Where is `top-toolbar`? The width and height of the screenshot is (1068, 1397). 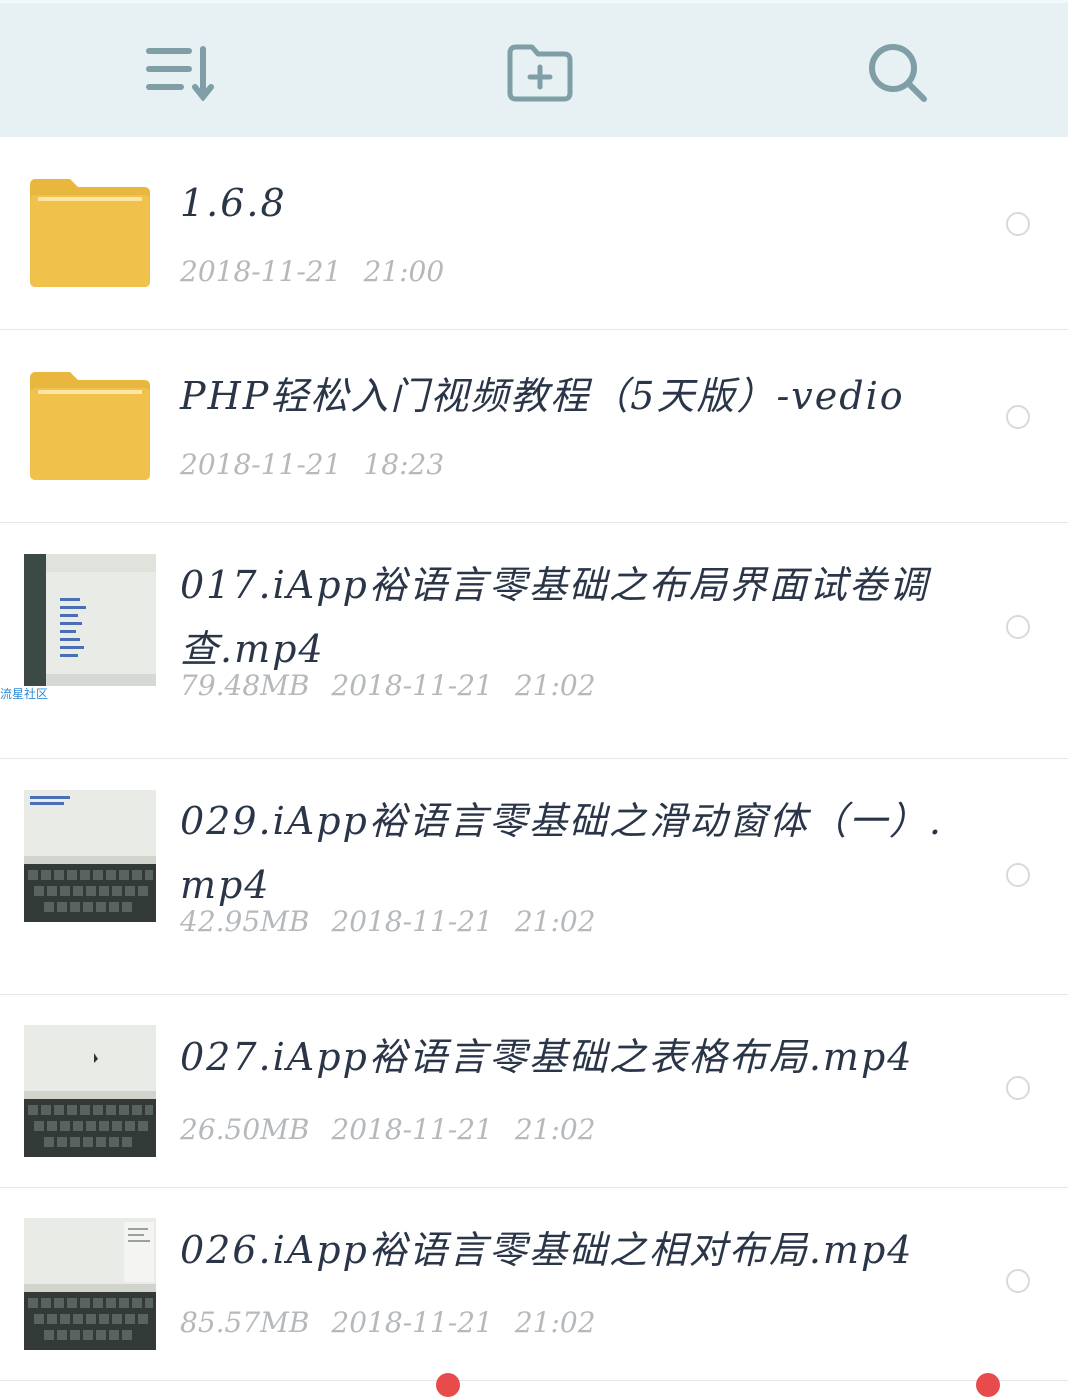
top-toolbar is located at coordinates (534, 68).